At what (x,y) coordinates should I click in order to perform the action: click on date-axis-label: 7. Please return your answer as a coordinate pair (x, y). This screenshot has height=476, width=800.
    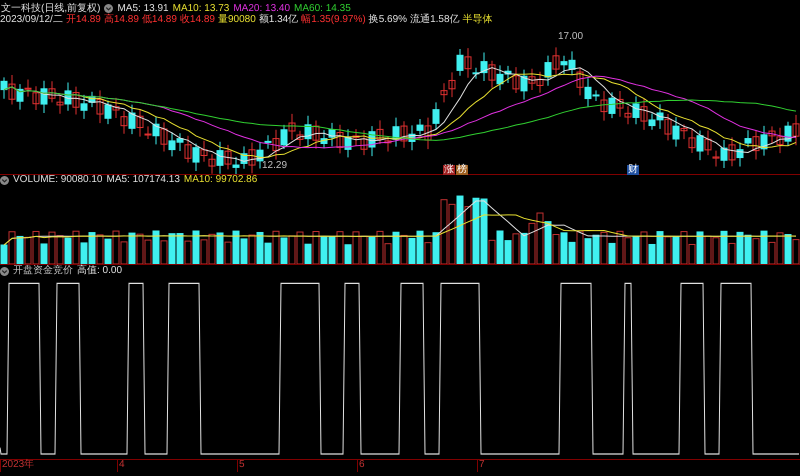
    Looking at the image, I should click on (537, 466).